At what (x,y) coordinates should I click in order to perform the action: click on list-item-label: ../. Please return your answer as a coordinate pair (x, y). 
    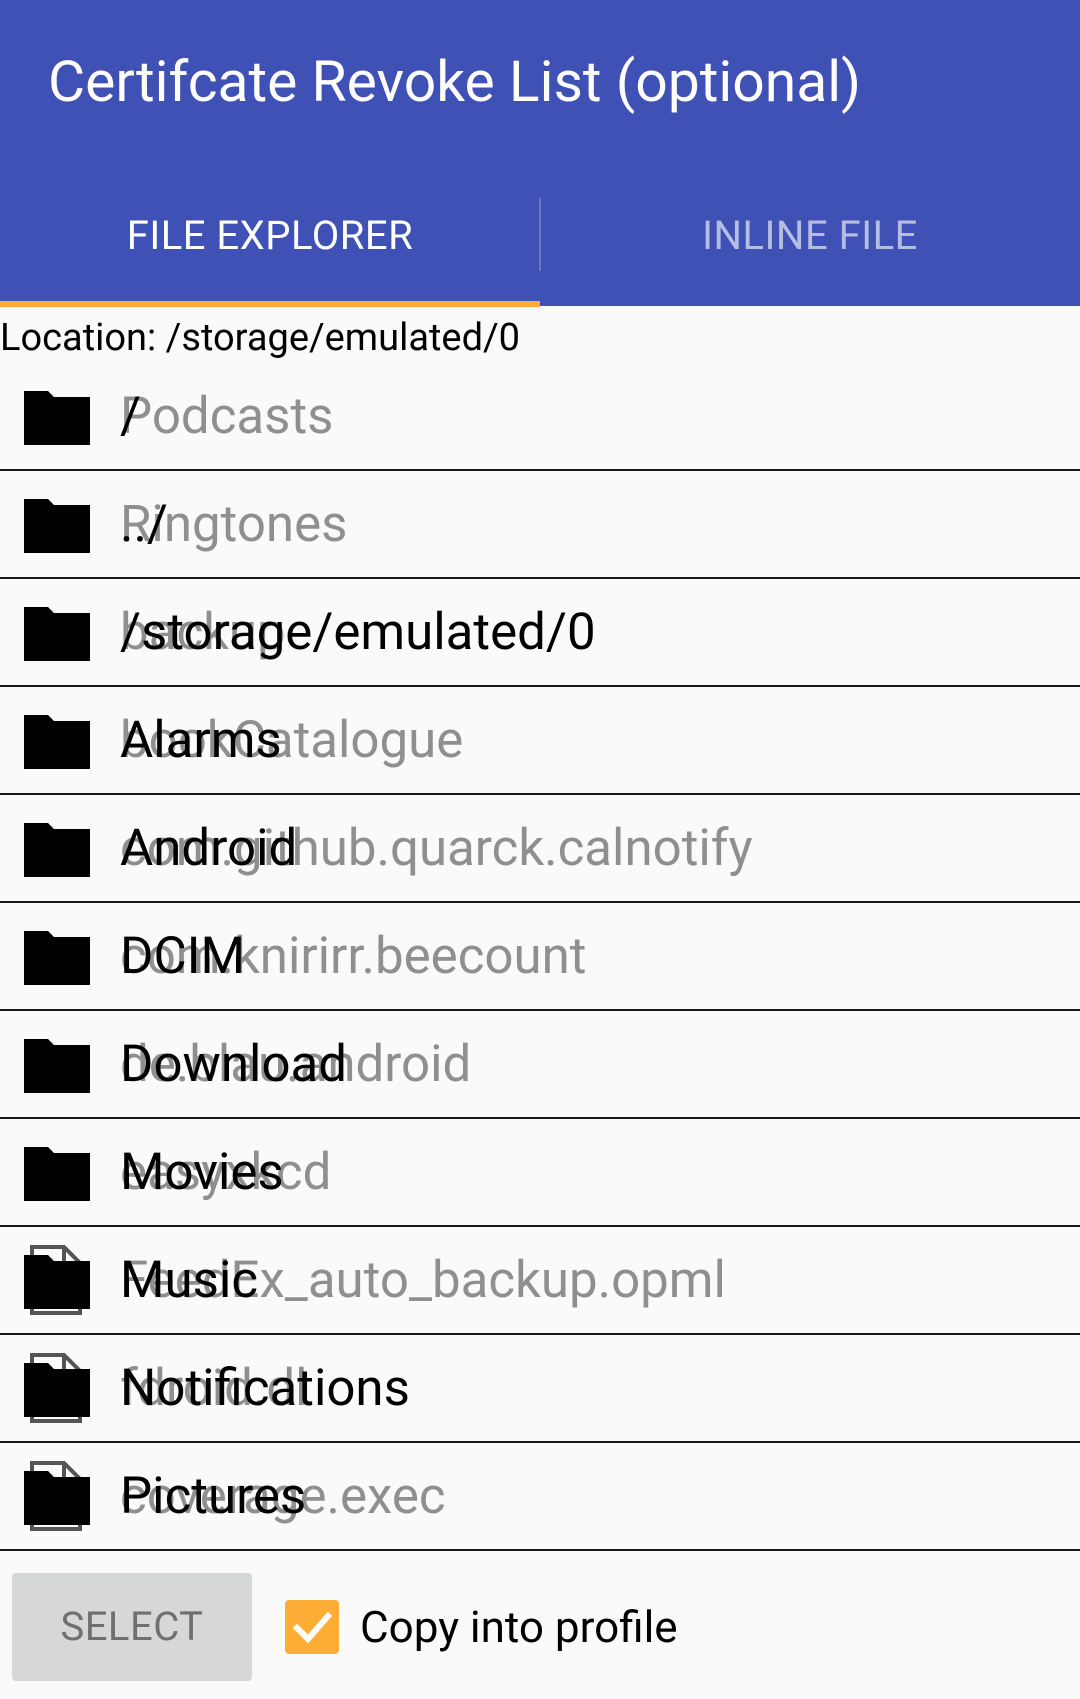
    Looking at the image, I should click on (144, 524).